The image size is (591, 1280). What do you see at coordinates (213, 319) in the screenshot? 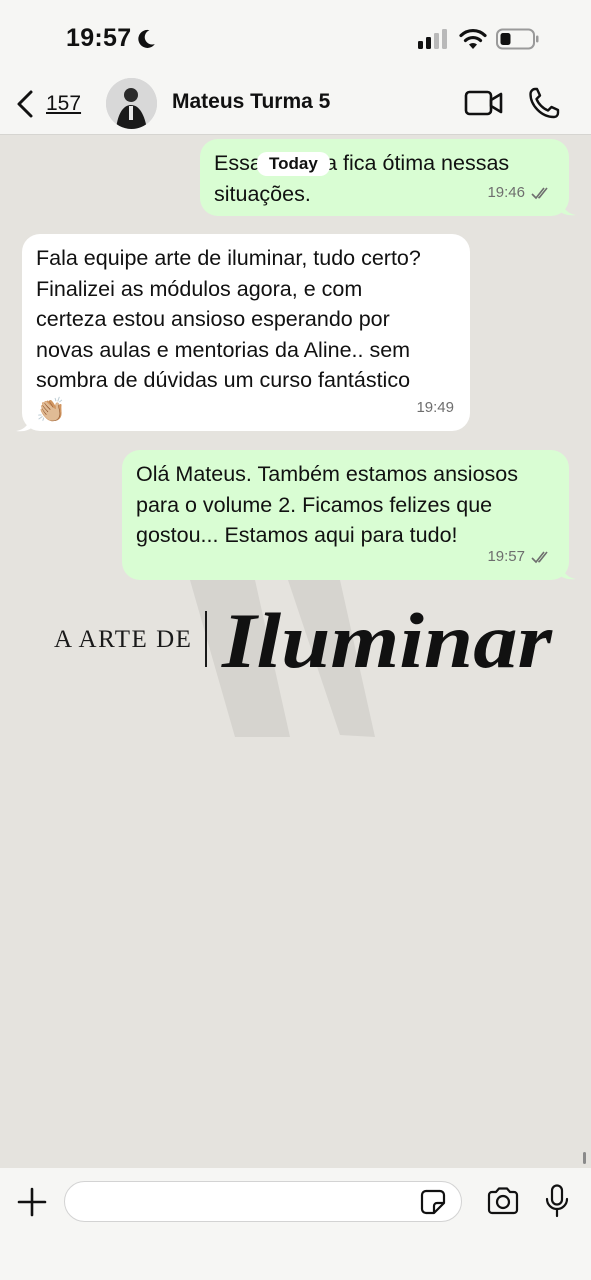
I see `message-text-line: certeza estou ansioso esperando por` at bounding box center [213, 319].